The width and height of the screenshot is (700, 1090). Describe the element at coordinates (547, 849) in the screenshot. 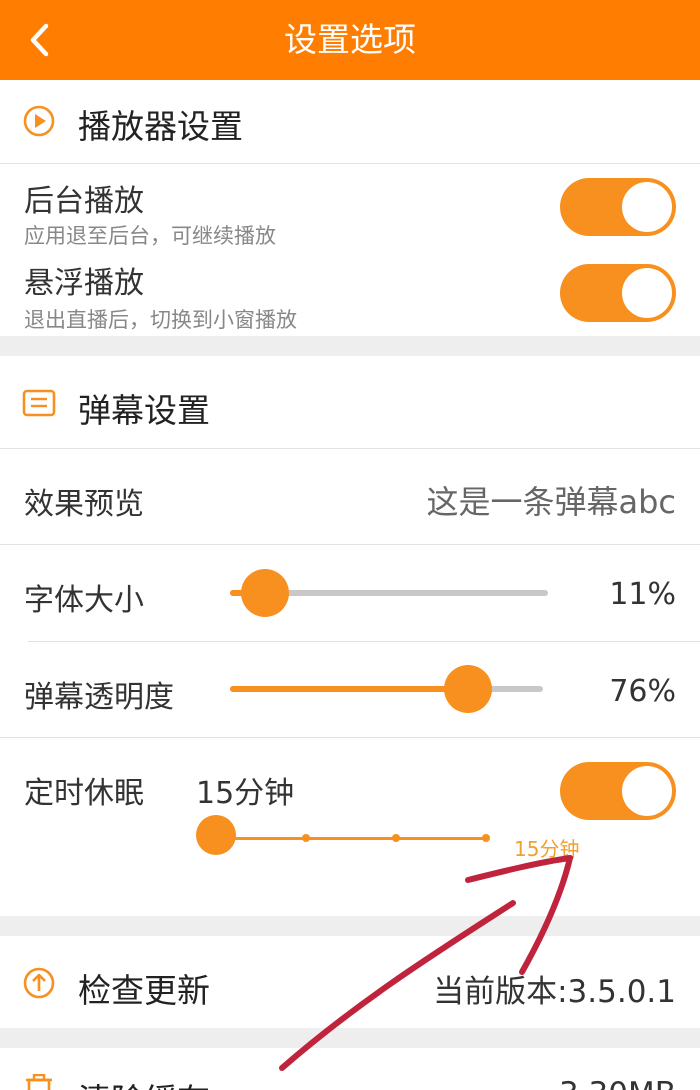

I see `timer-marker-label: 15分钟` at that location.